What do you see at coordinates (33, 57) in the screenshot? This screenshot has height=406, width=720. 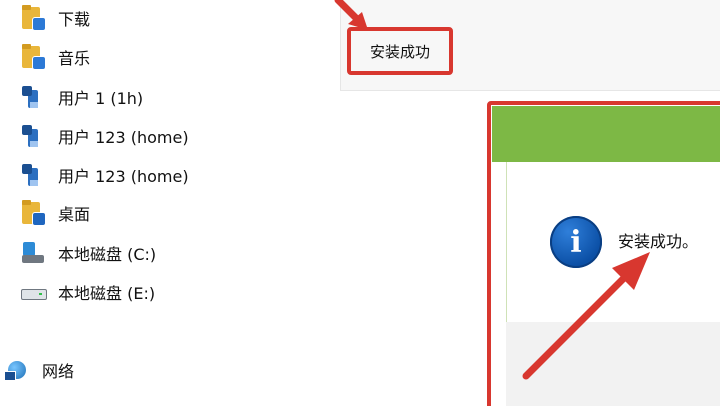 I see `music-folder-icon` at bounding box center [33, 57].